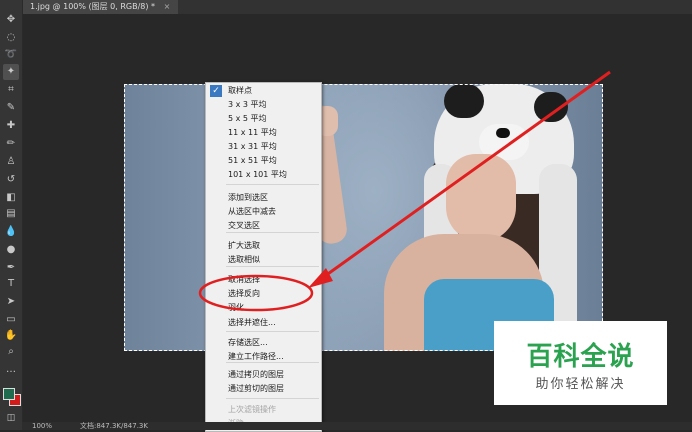 This screenshot has height=432, width=692. What do you see at coordinates (580, 384) in the screenshot?
I see `watermark-subtitle: 助你轻松解决` at bounding box center [580, 384].